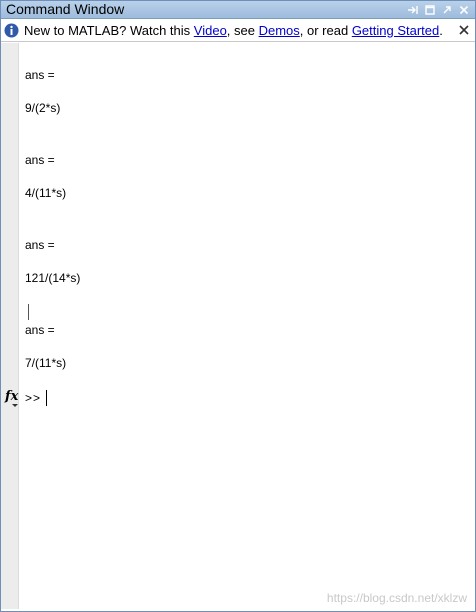  What do you see at coordinates (447, 10) in the screenshot?
I see `arrow-icon` at bounding box center [447, 10].